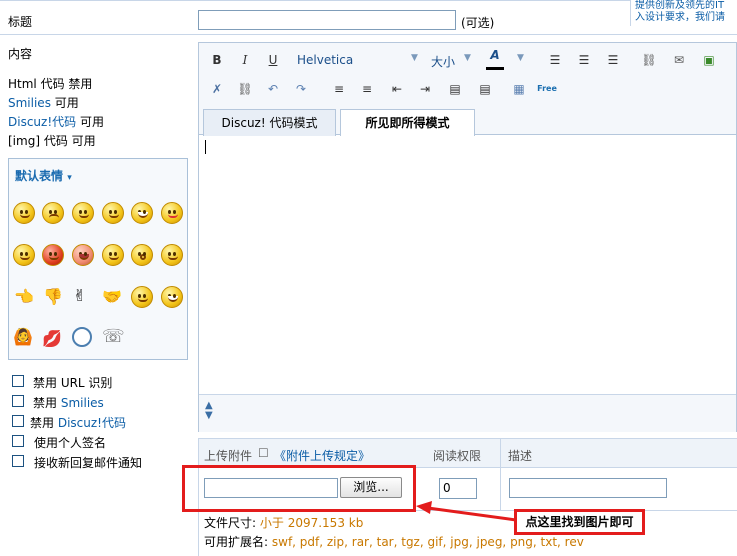  What do you see at coordinates (485, 89) in the screenshot?
I see `float-right-icon: ▤` at bounding box center [485, 89].